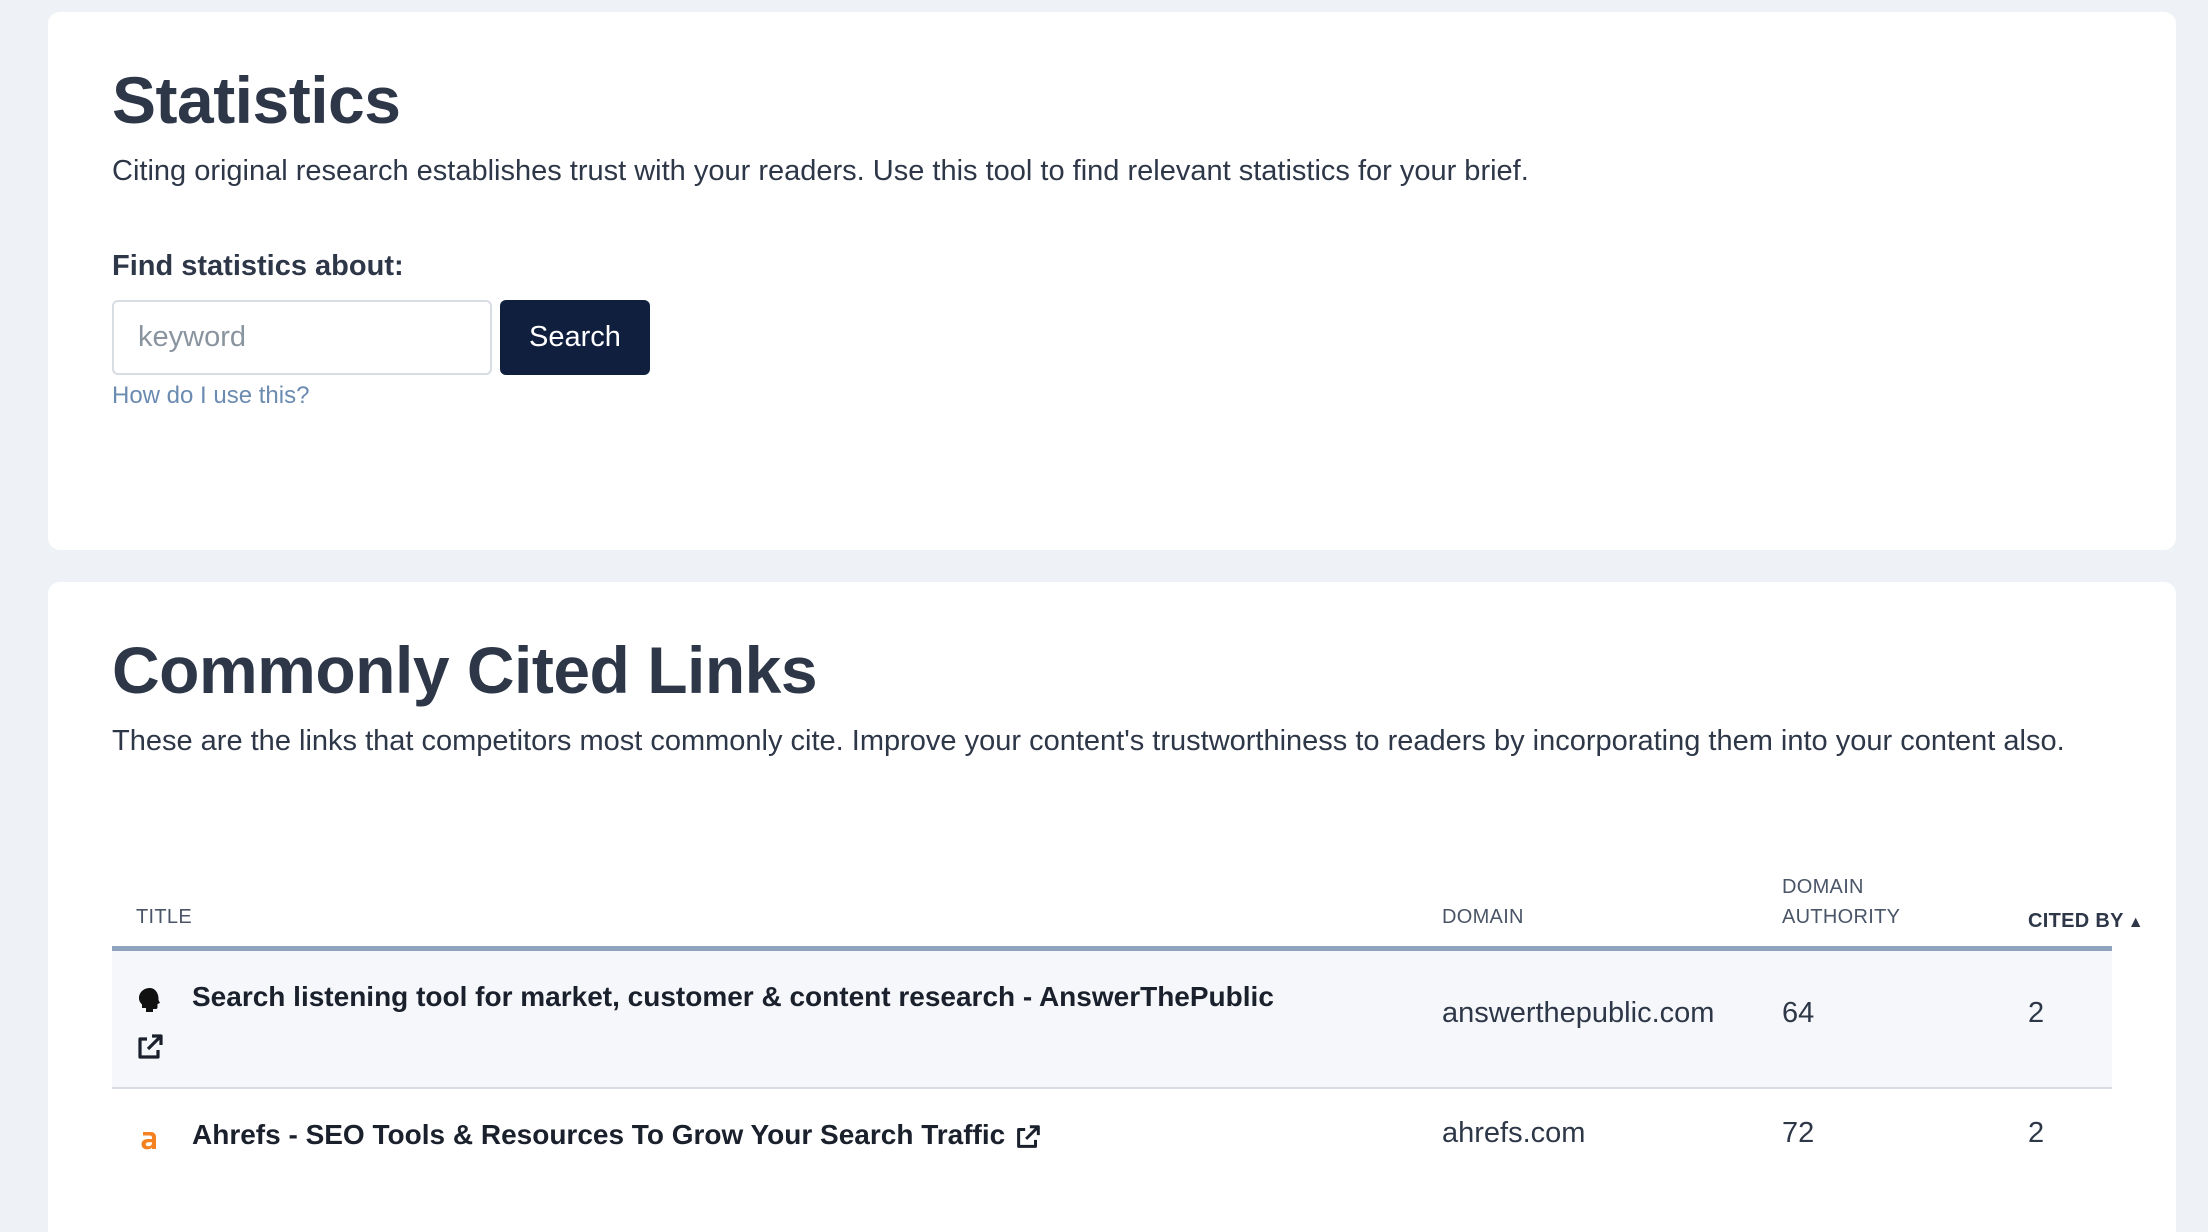  What do you see at coordinates (258, 266) in the screenshot?
I see `find-statistics-label: Find statistics about:` at bounding box center [258, 266].